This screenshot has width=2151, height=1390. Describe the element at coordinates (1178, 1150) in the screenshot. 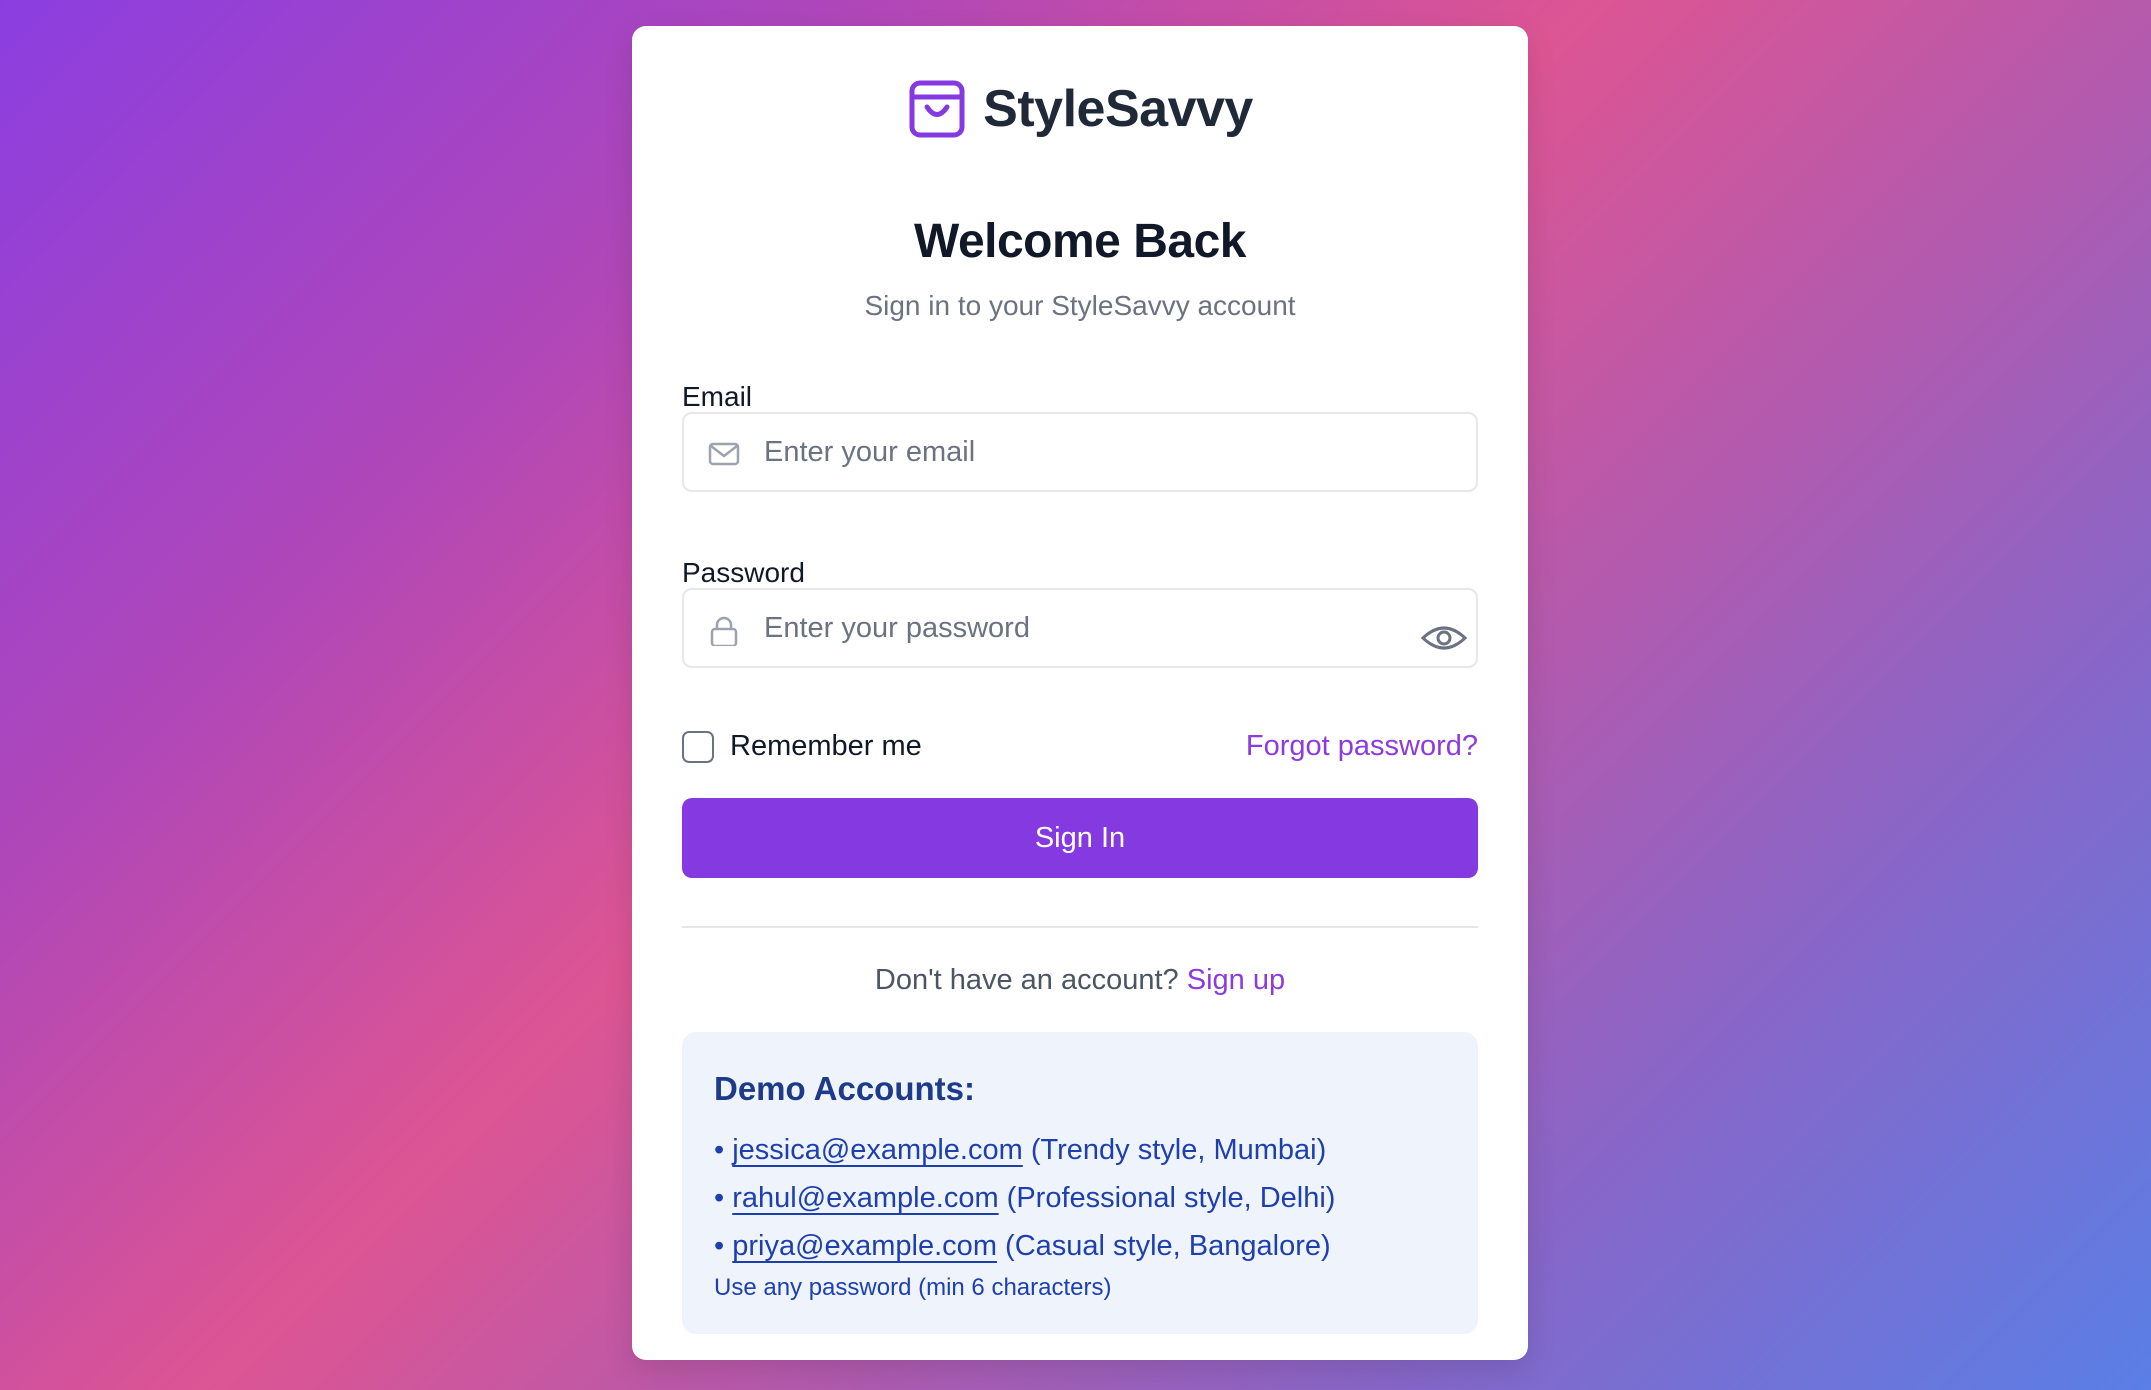

I see `demo-account-desc: (Trendy style, Mumbai)` at that location.